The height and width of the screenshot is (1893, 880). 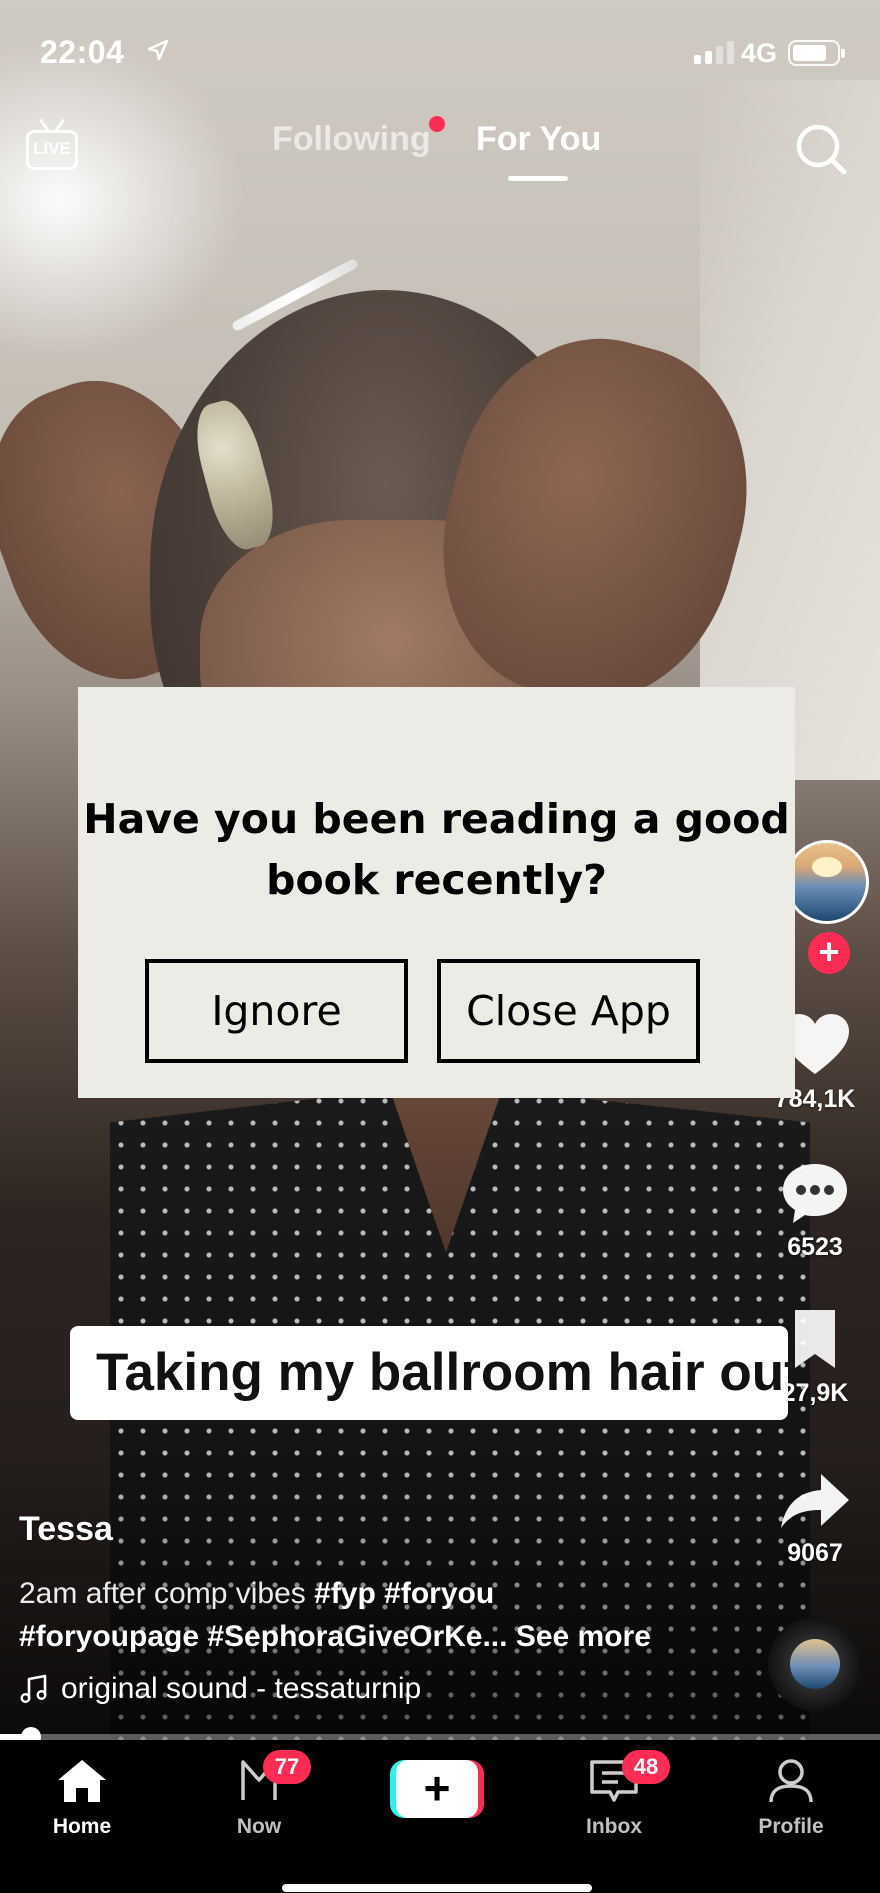 I want to click on battery-level, so click(x=809, y=53).